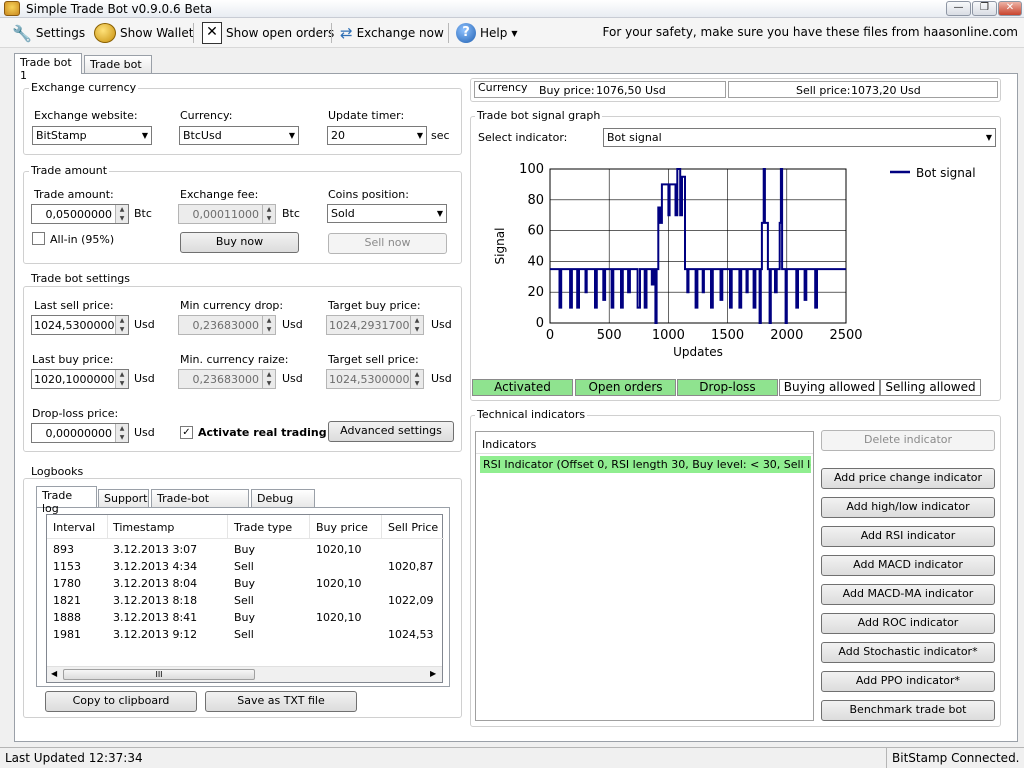 This screenshot has width=1024, height=768. I want to click on exchange-website-select: BitStamp ▼, so click(92, 135).